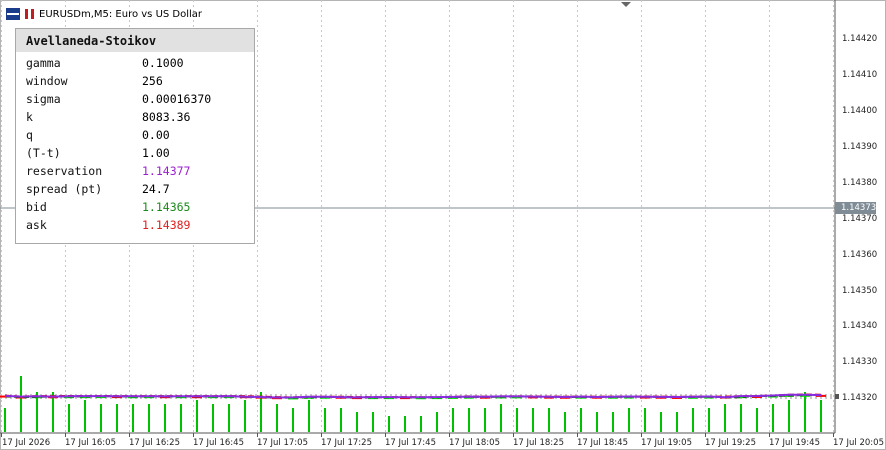 This screenshot has height=450, width=886. What do you see at coordinates (13, 14) in the screenshot?
I see `chart-window-icon` at bounding box center [13, 14].